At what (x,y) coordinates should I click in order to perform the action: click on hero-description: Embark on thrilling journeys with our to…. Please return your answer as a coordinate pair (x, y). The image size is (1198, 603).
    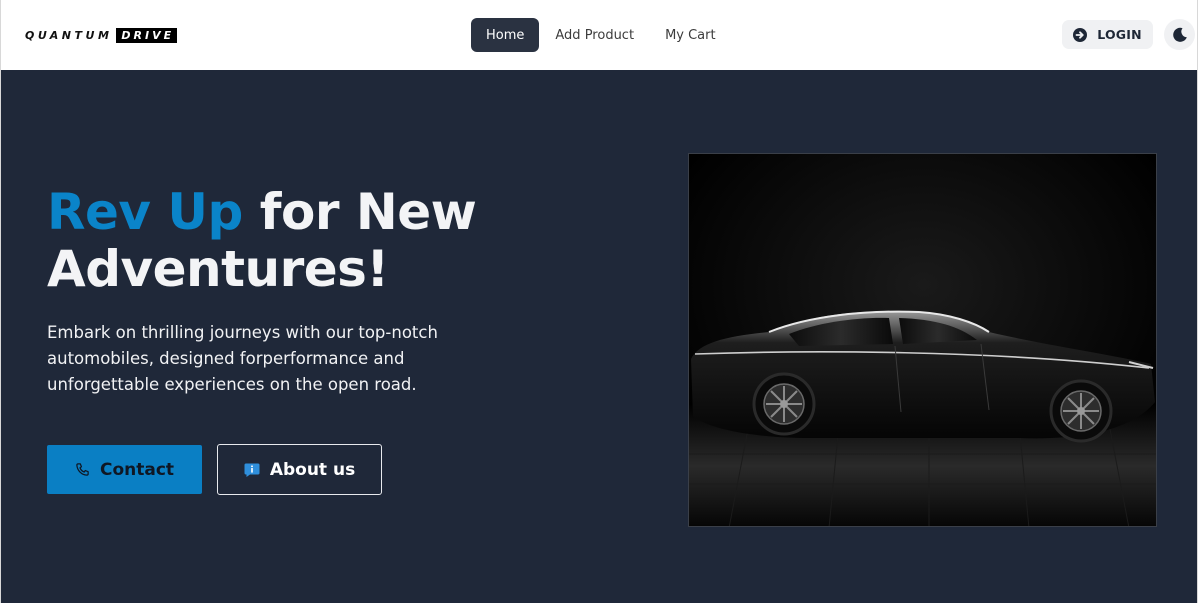
    Looking at the image, I should click on (242, 358).